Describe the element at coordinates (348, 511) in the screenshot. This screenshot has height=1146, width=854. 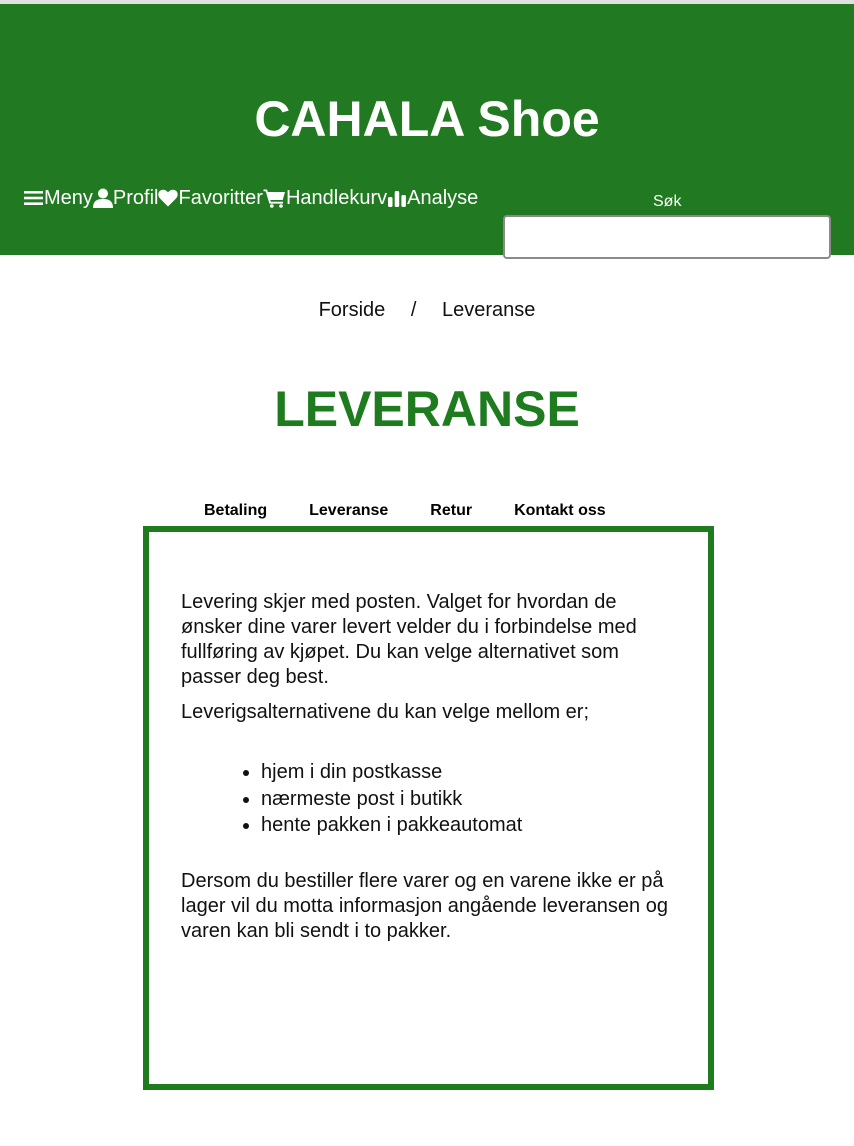
I see `tab-delivery: Leveranse` at that location.